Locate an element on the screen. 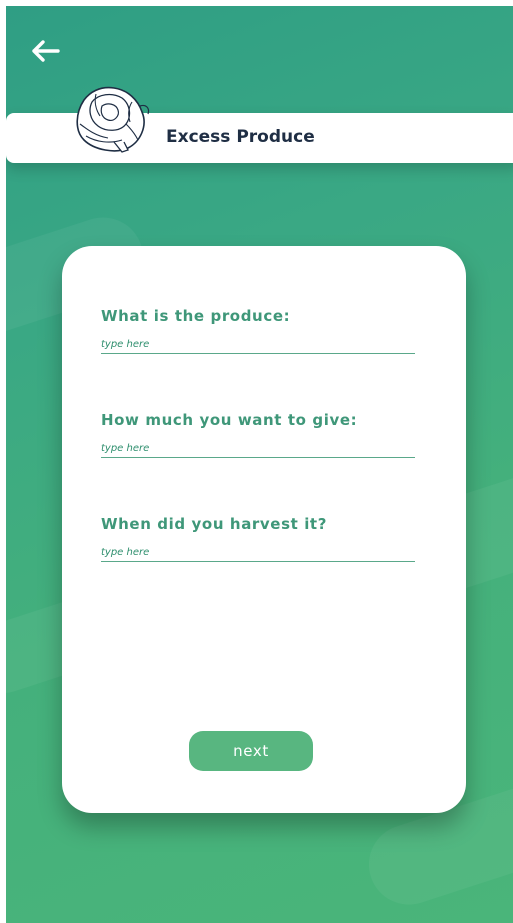 The image size is (513, 923). amount-field: How much you want to give: is located at coordinates (258, 434).